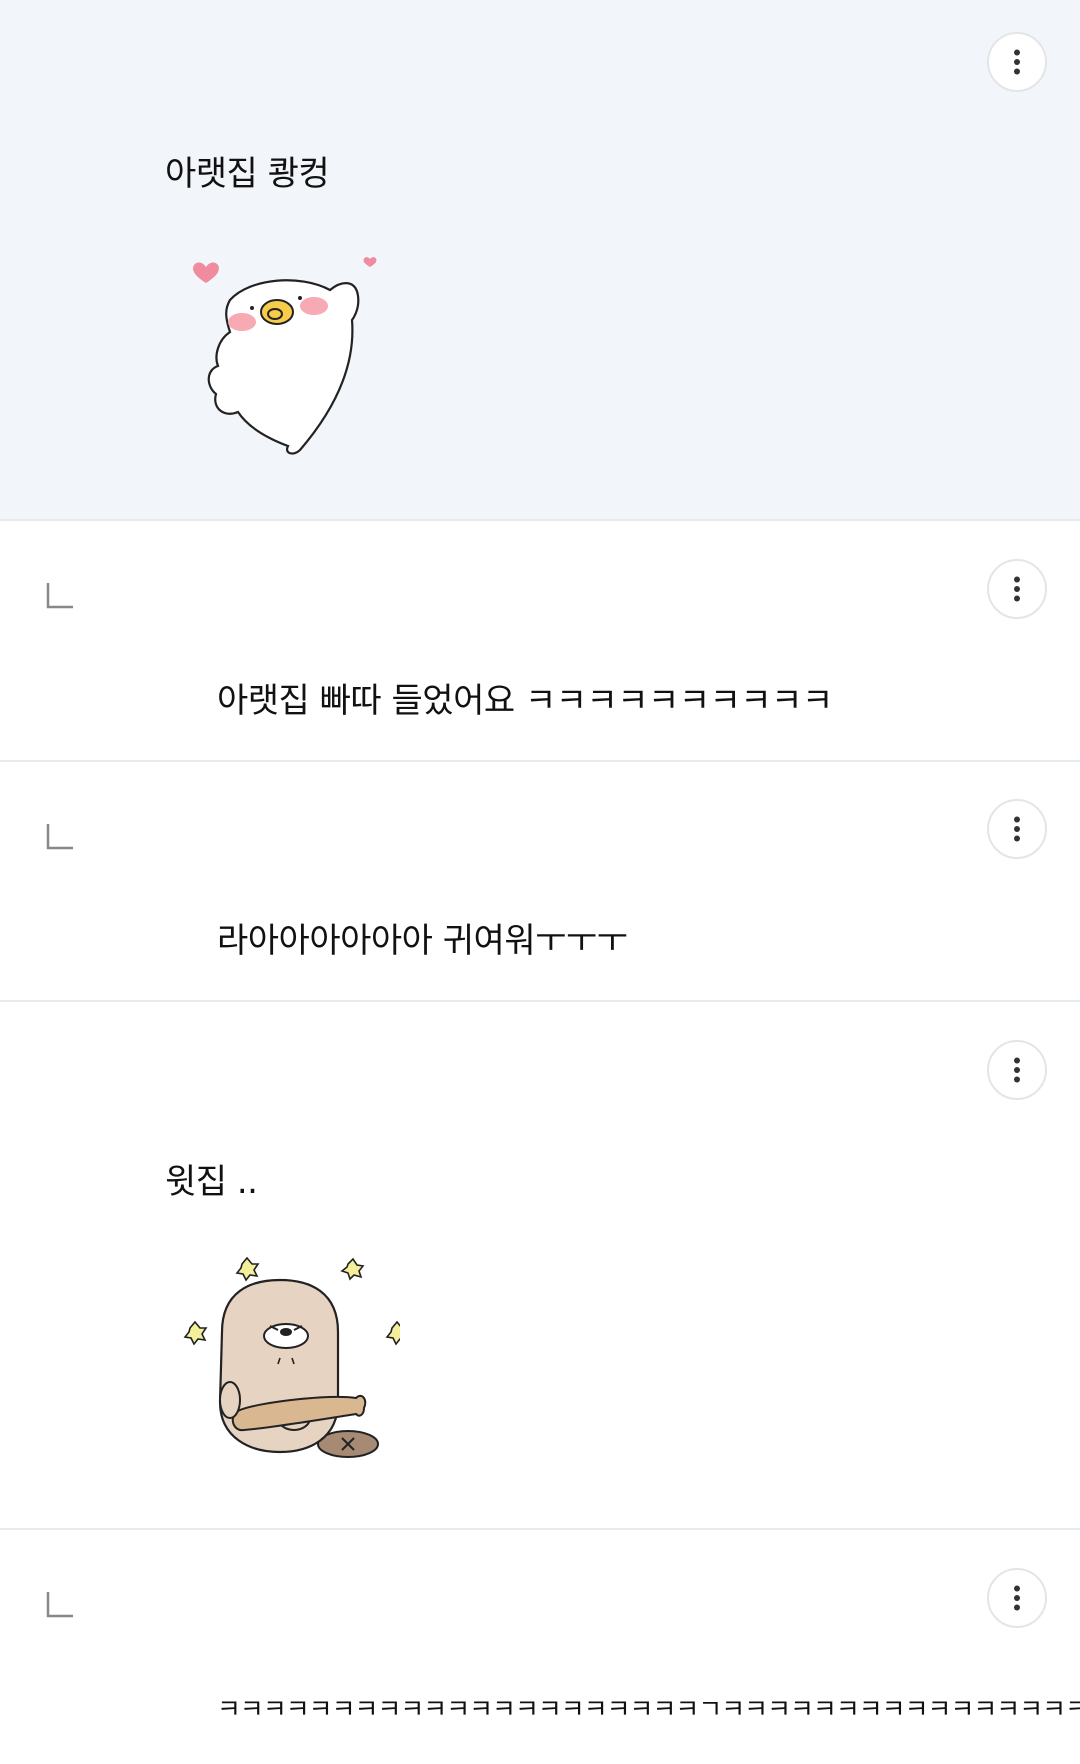  Describe the element at coordinates (285, 1357) in the screenshot. I see `beaver-holding-bat-sticker` at that location.